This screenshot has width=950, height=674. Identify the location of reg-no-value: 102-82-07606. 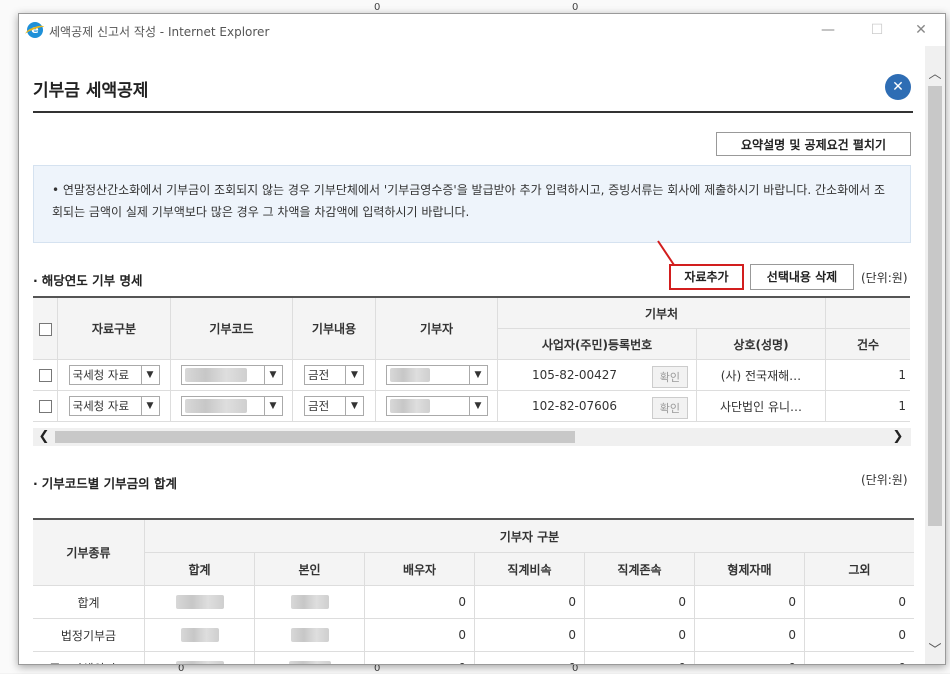
(575, 406).